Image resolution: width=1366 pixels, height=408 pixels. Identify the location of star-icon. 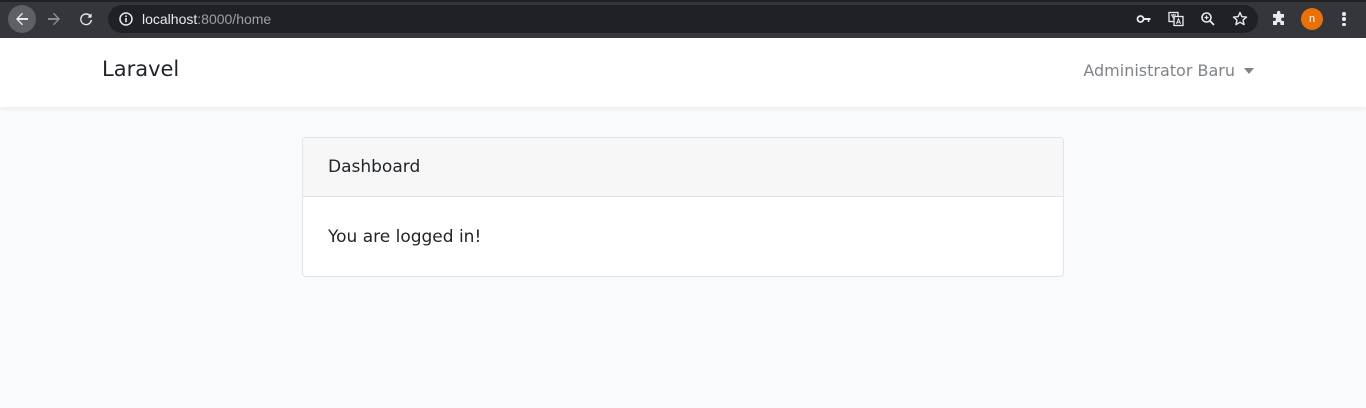
(1240, 18).